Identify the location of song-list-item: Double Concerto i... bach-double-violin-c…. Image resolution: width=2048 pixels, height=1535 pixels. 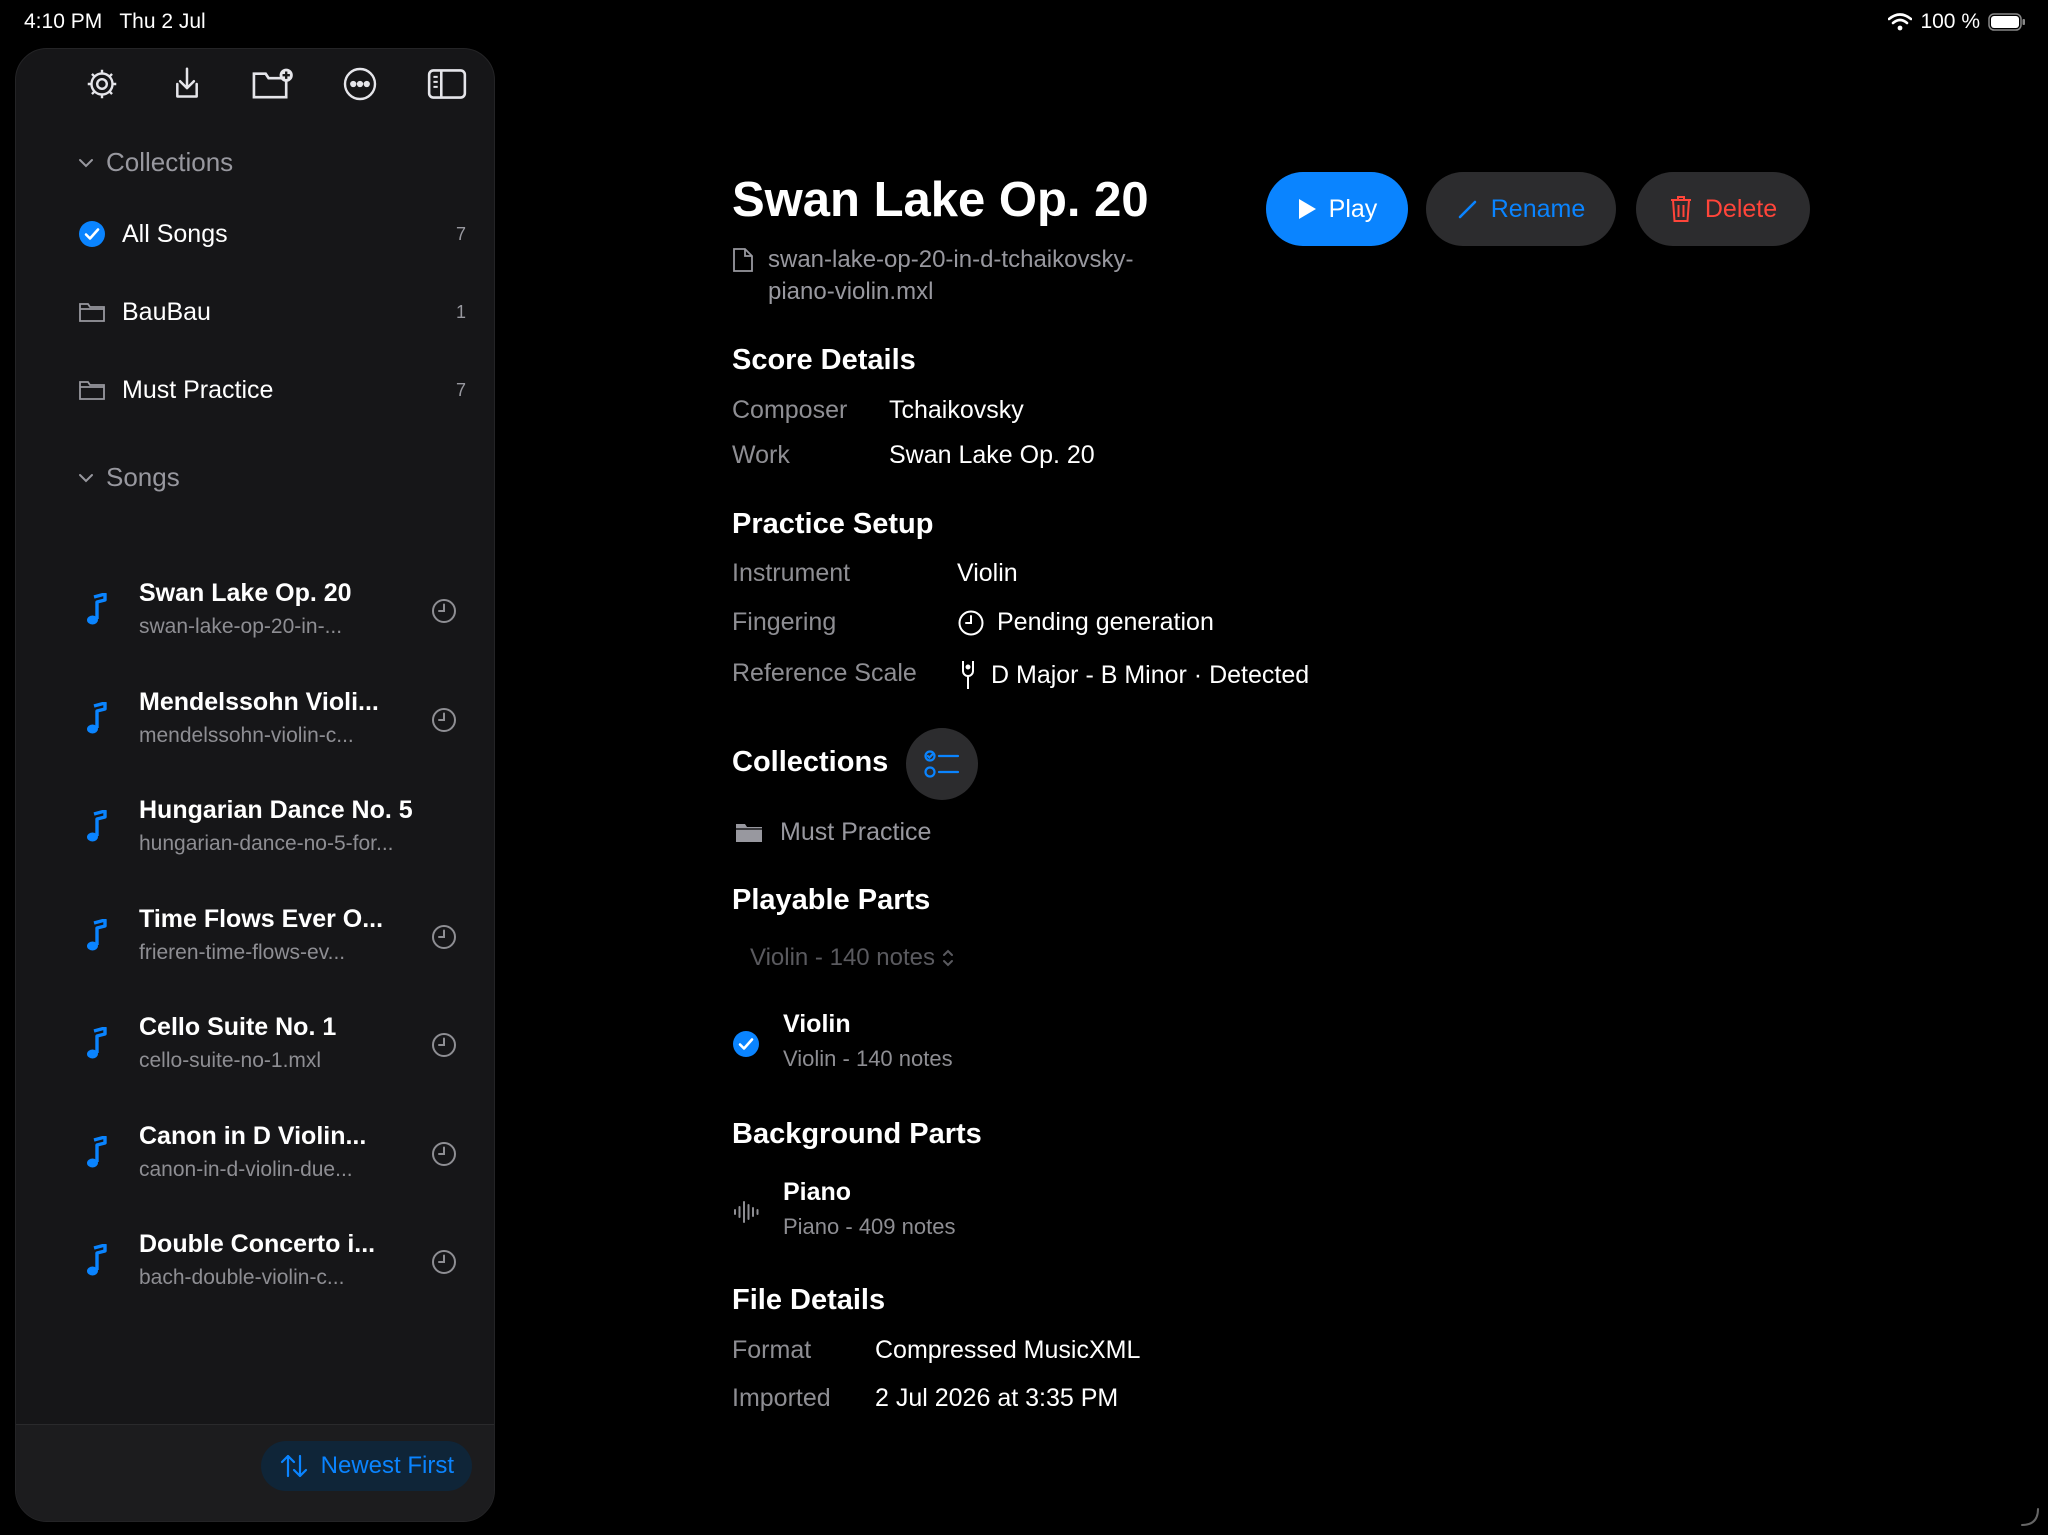
(276, 1261).